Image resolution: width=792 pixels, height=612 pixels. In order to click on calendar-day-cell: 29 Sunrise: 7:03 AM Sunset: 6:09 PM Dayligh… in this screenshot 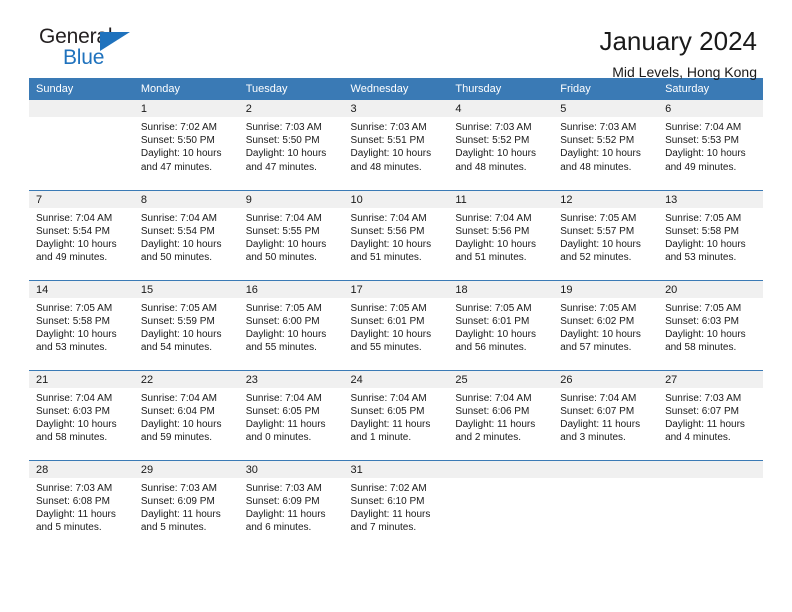, I will do `click(186, 505)`.